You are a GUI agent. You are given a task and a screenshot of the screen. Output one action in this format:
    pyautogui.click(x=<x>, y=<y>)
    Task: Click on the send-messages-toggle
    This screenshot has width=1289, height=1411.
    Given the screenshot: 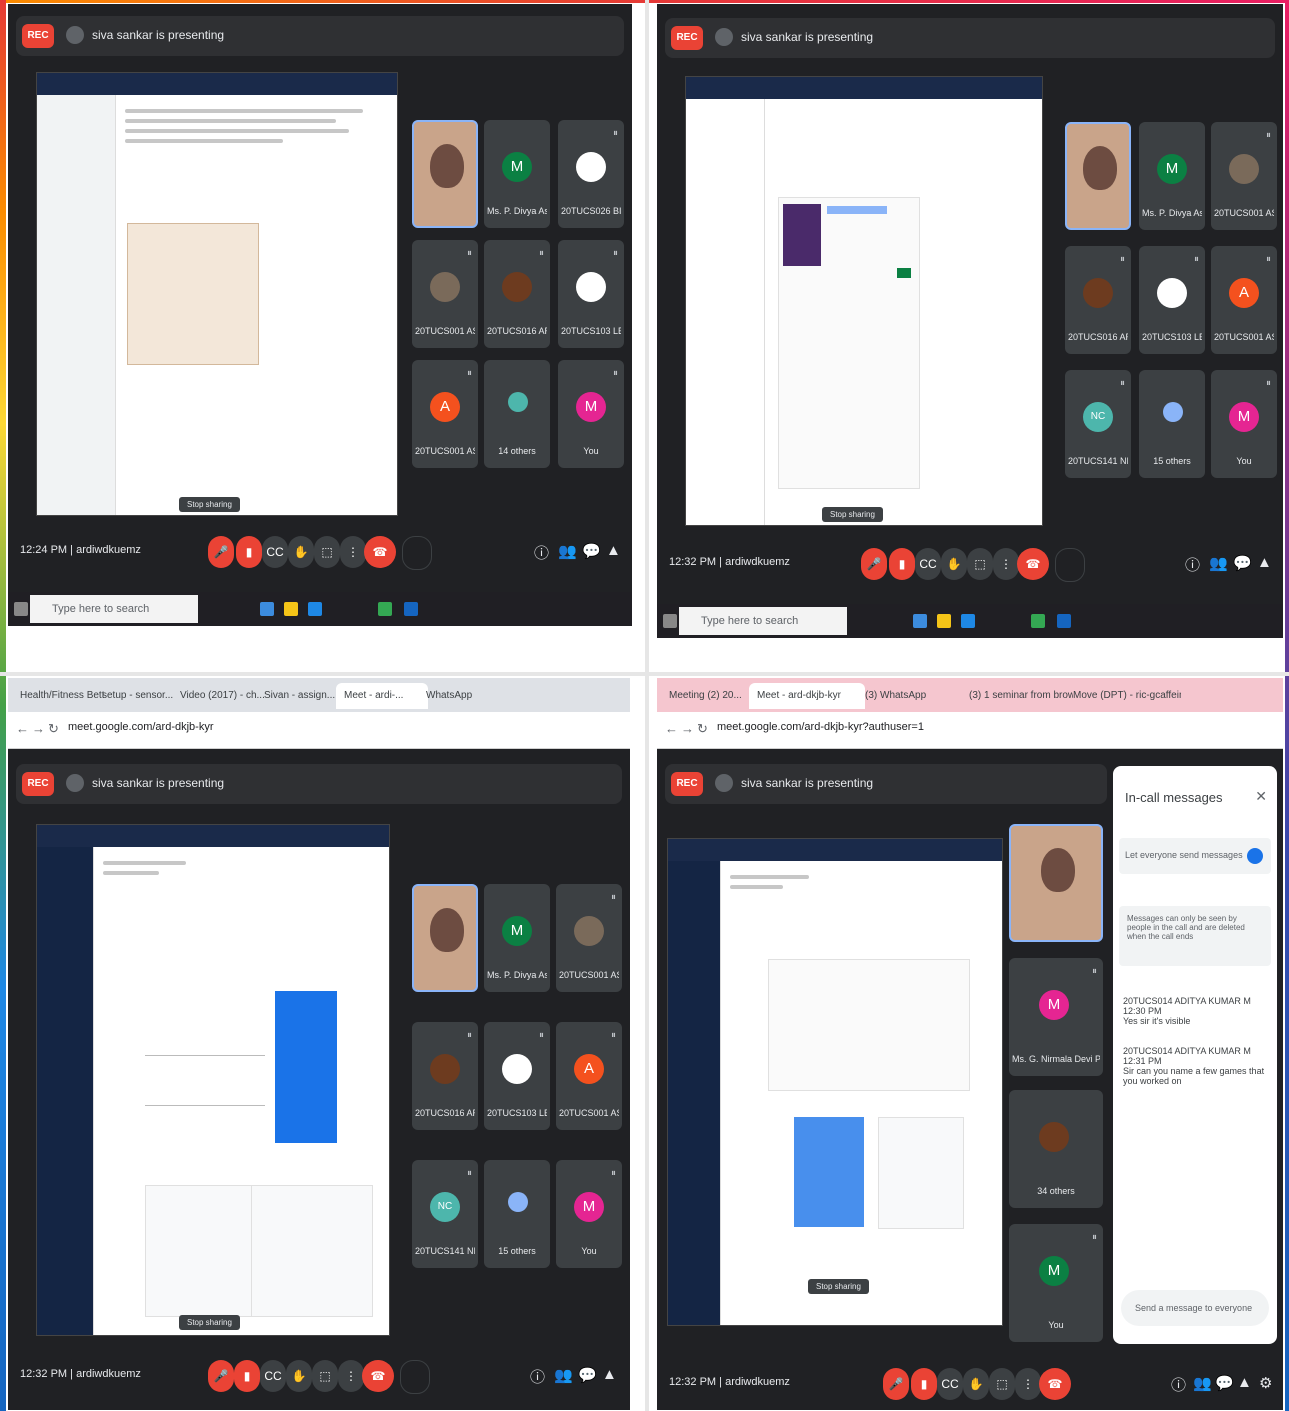 What is the action you would take?
    pyautogui.click(x=1255, y=856)
    